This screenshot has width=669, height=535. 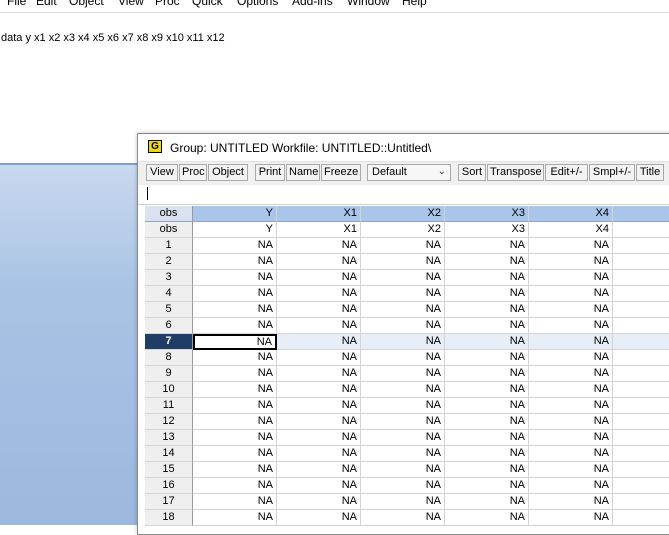 I want to click on name-row-obs: obs, so click(x=169, y=230).